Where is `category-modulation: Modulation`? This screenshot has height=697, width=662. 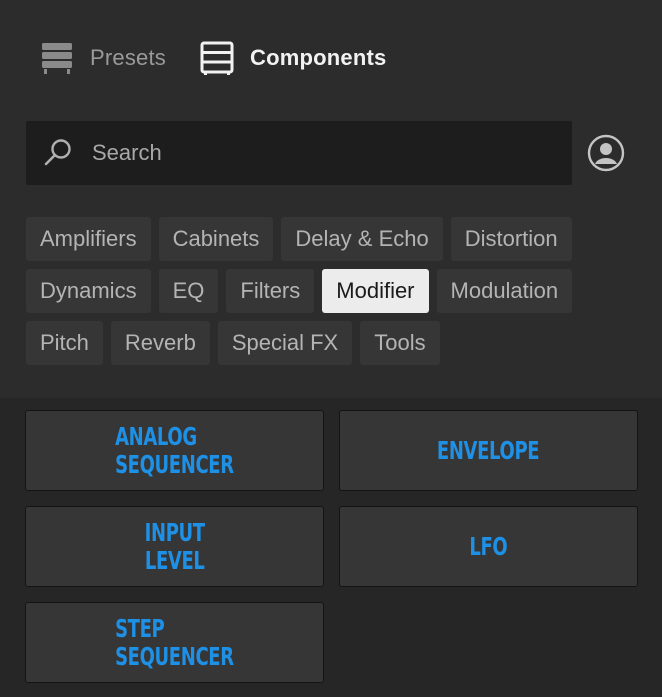 category-modulation: Modulation is located at coordinates (504, 291).